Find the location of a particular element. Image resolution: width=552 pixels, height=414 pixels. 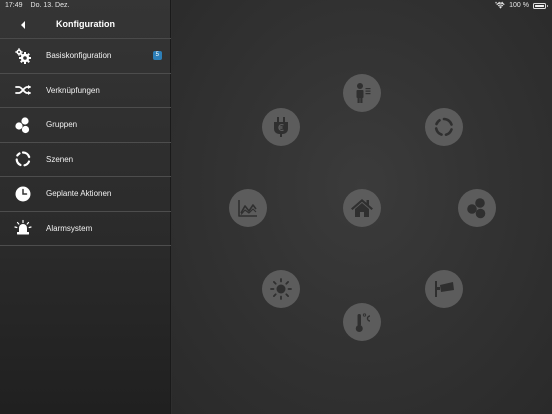

hub-sun is located at coordinates (281, 289).